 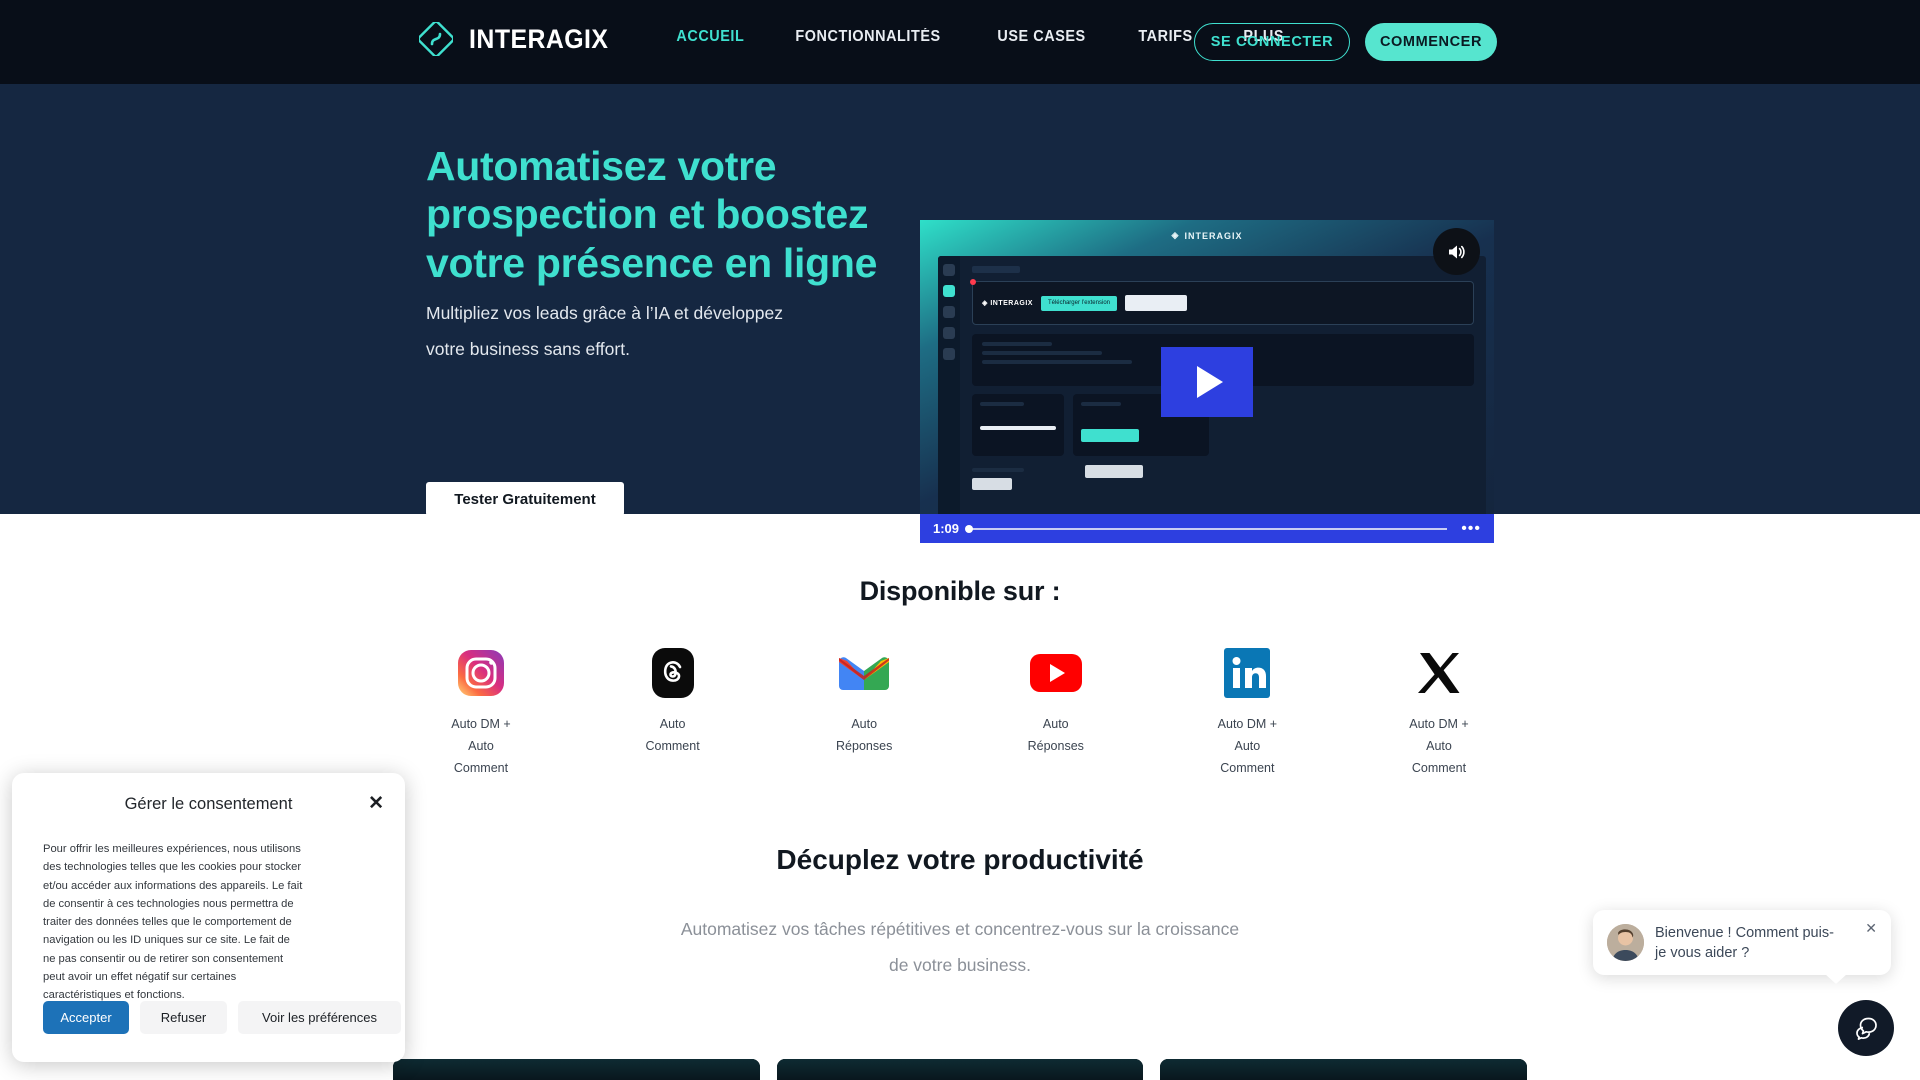 I want to click on get-started-button: COMMENCER, so click(x=1431, y=42).